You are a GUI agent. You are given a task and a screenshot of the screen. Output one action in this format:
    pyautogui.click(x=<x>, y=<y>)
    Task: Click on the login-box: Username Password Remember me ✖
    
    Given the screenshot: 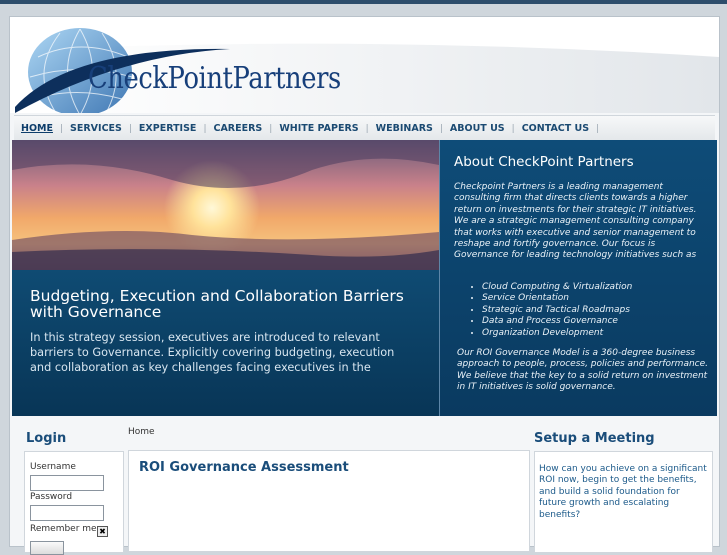 What is the action you would take?
    pyautogui.click(x=74, y=503)
    